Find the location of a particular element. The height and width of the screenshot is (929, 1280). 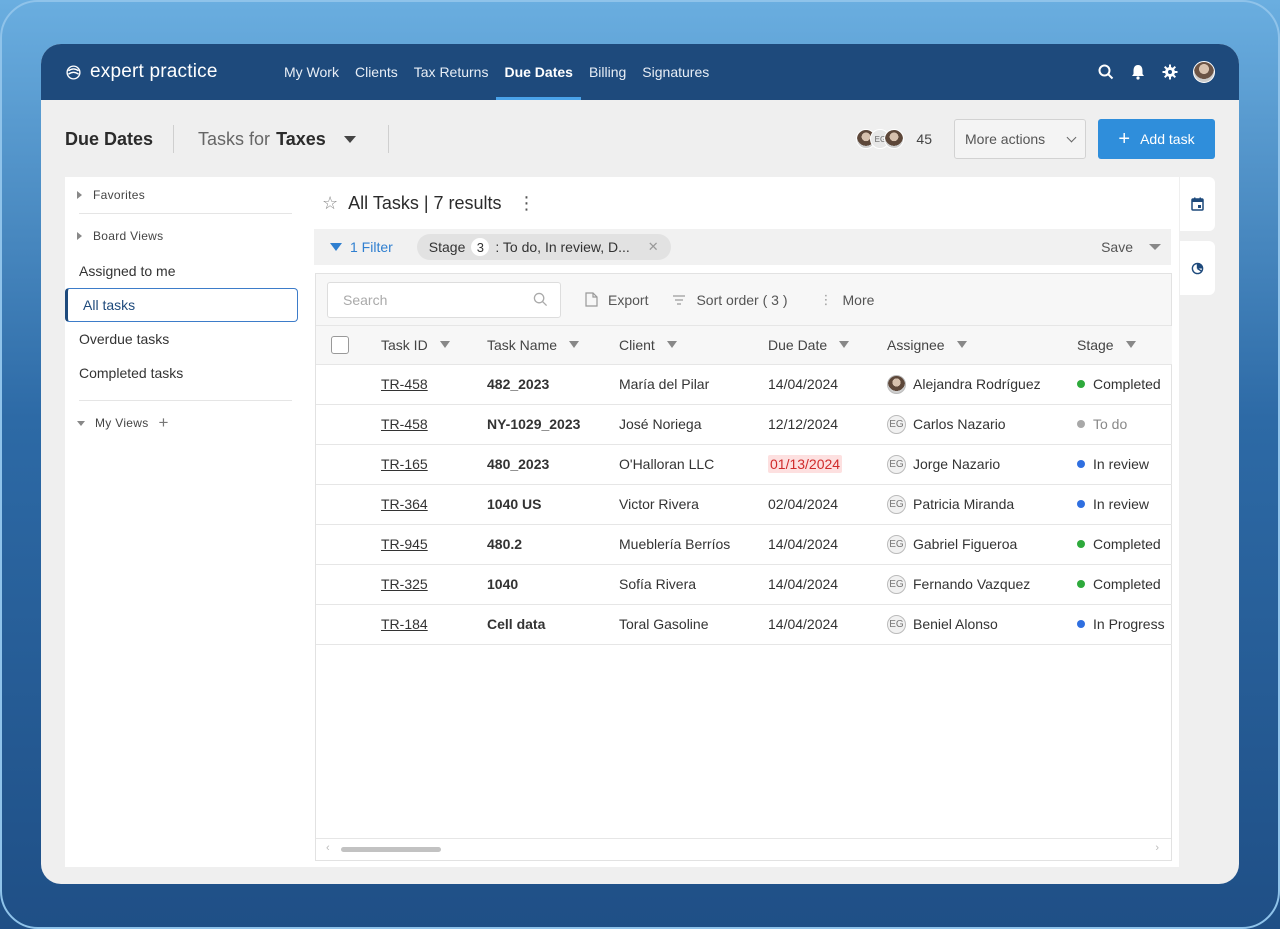

client-cell: Sofía Rivera is located at coordinates (693, 584).